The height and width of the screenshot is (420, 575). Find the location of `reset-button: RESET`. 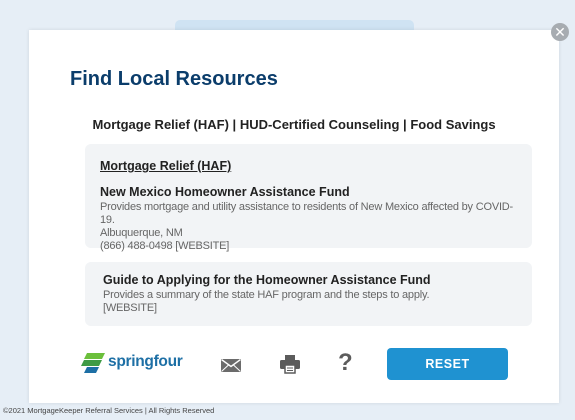

reset-button: RESET is located at coordinates (447, 364).